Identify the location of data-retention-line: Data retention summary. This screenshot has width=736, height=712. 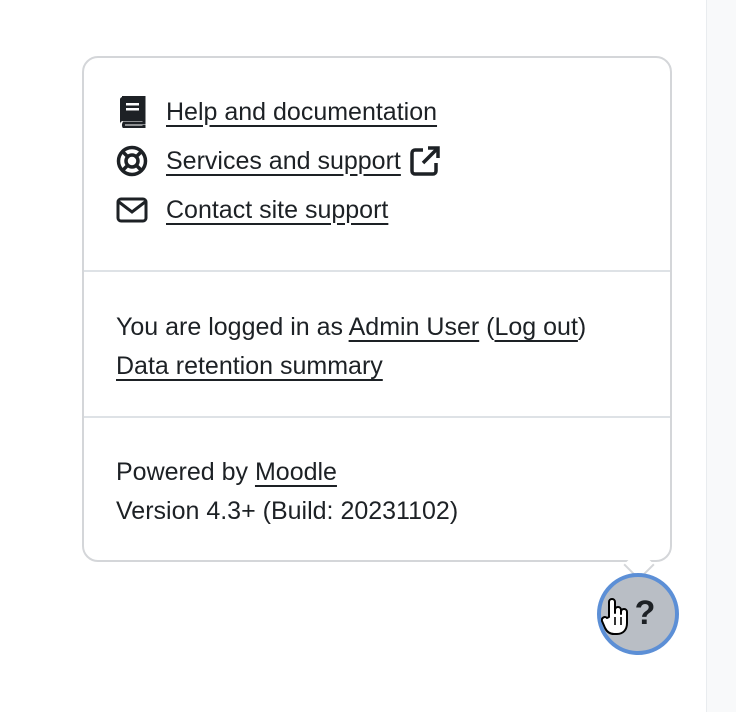
(249, 366).